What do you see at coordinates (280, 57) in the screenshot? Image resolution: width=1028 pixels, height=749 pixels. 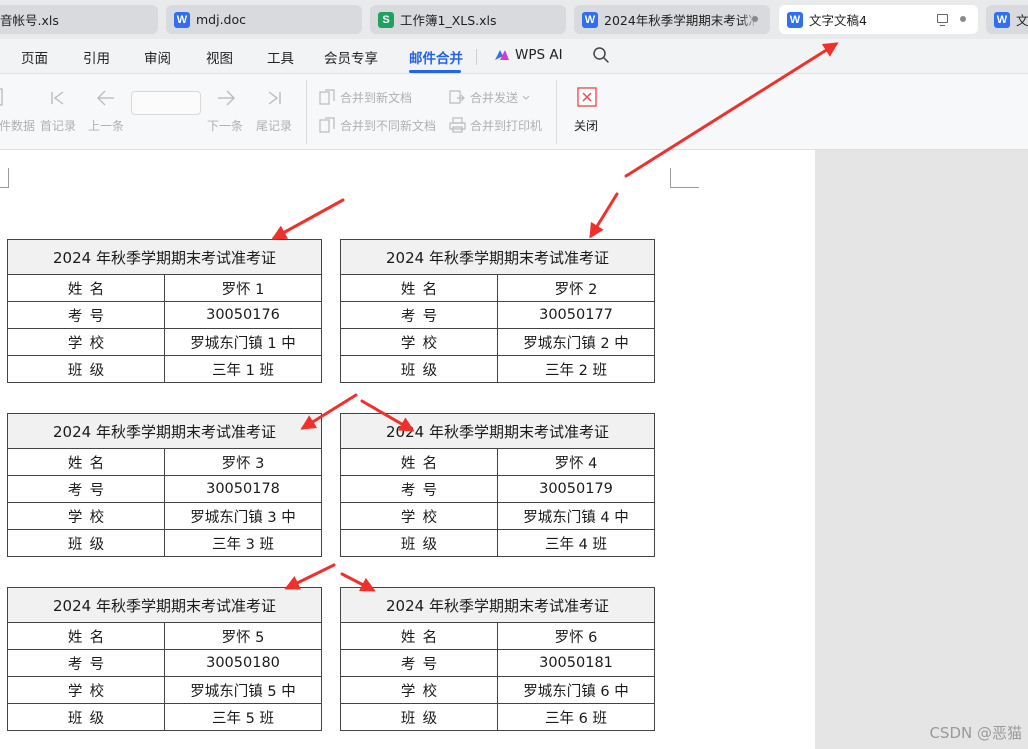 I see `menu-tools: 工具` at bounding box center [280, 57].